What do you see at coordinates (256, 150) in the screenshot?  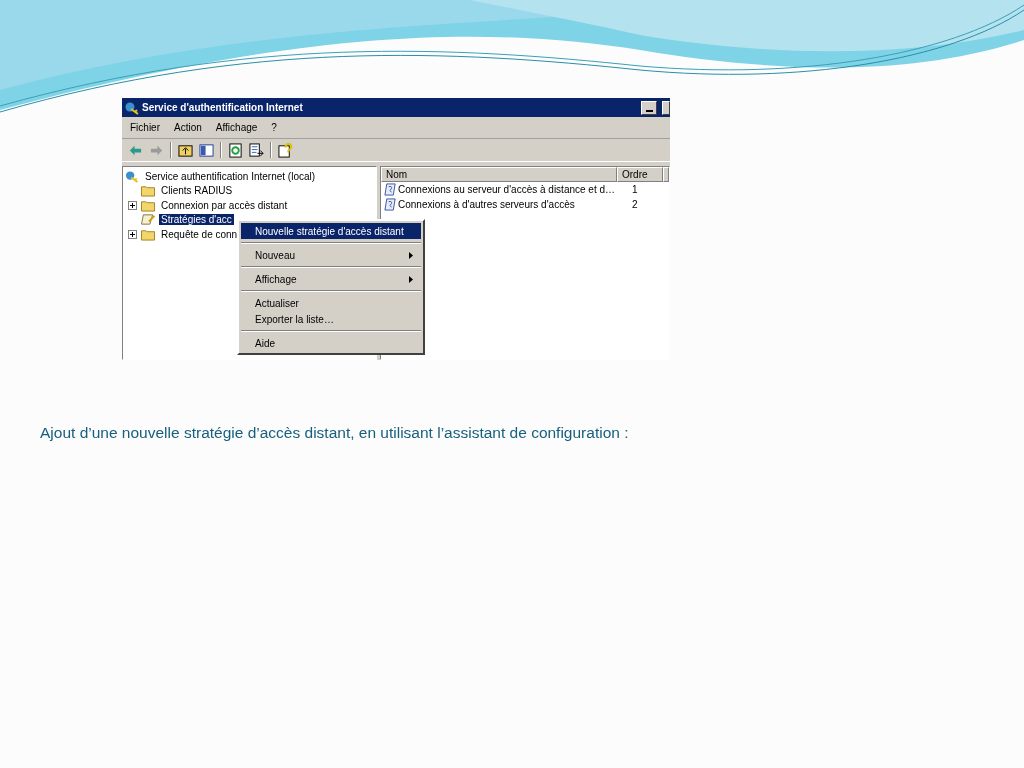 I see `export-list-icon` at bounding box center [256, 150].